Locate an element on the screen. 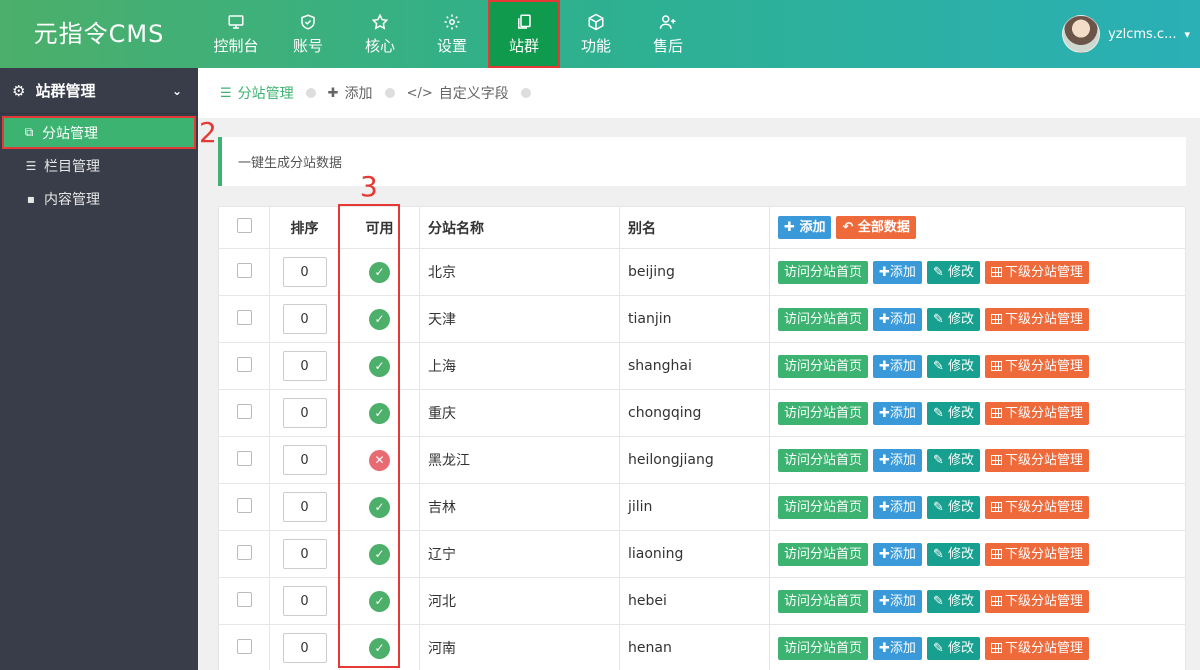  app-logo: 元指令CMS is located at coordinates (99, 34).